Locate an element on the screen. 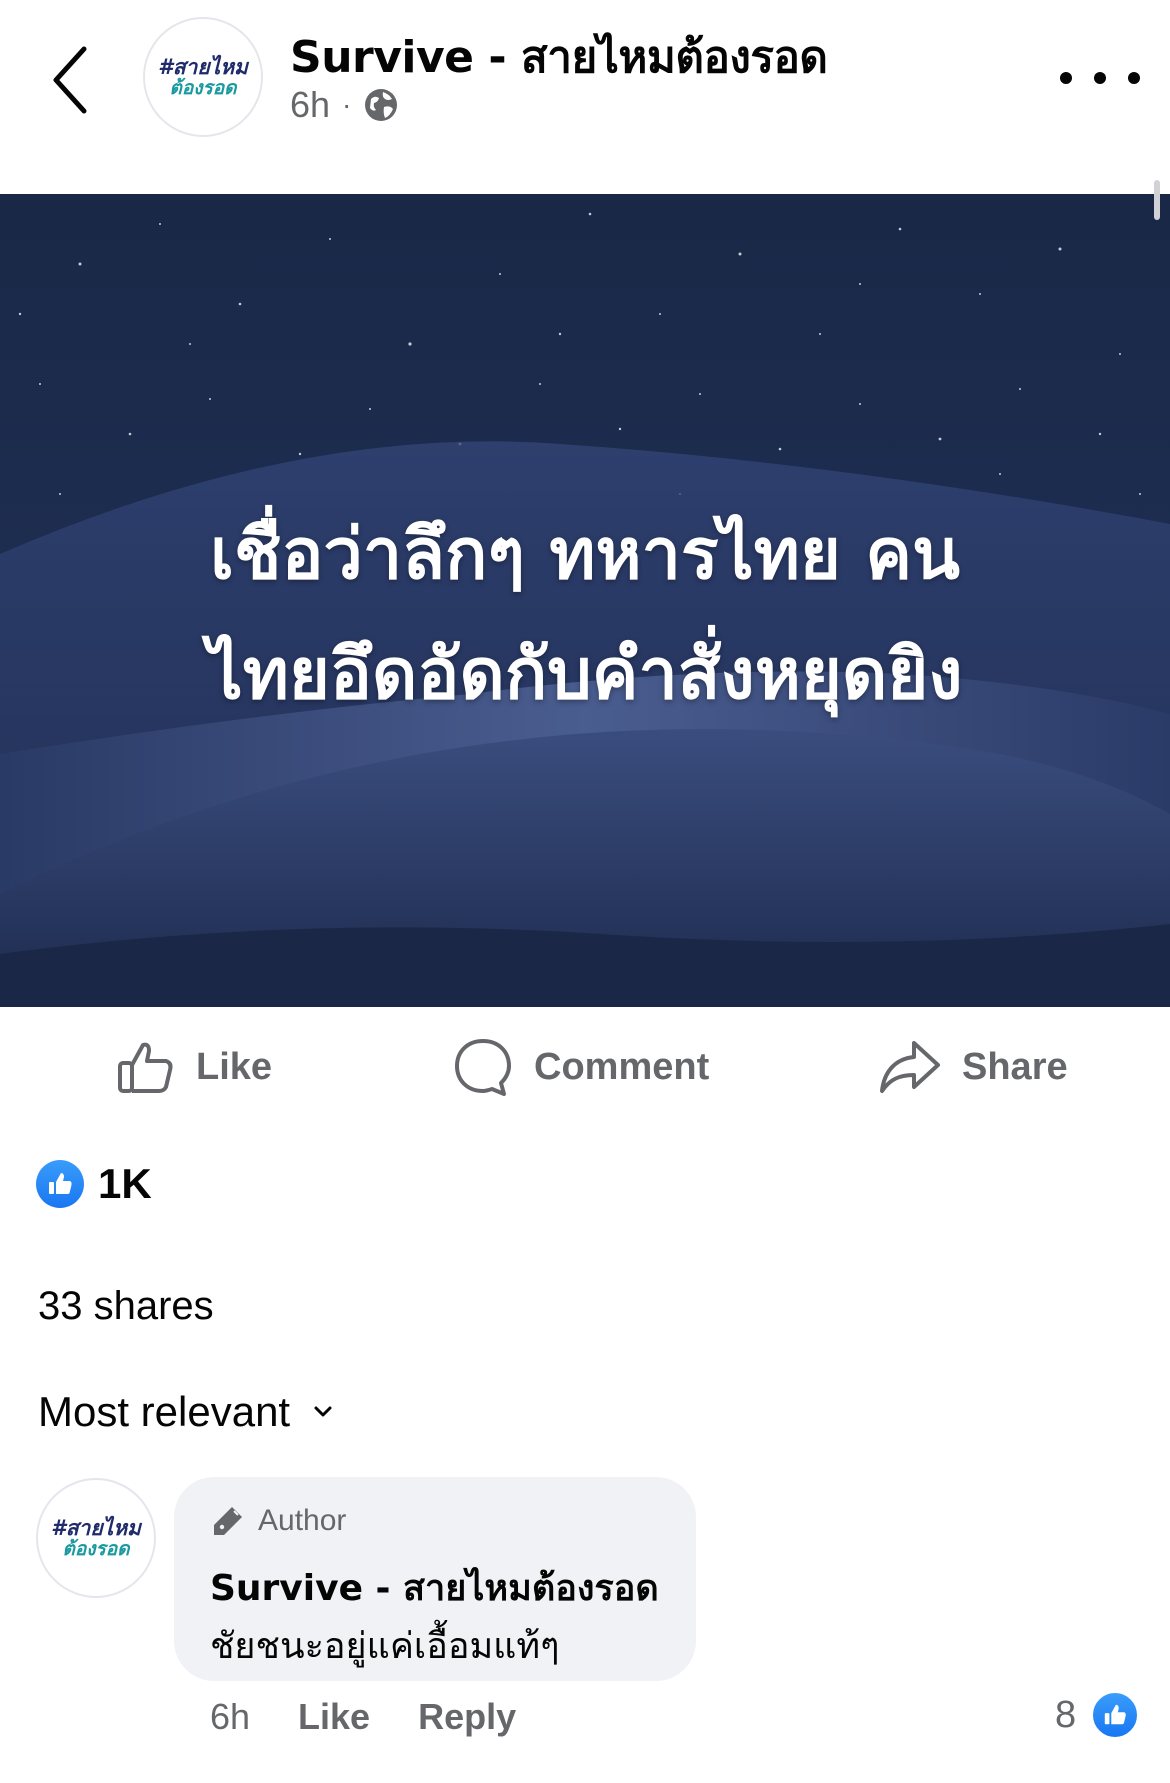  shares-count: 33 shares is located at coordinates (126, 1306).